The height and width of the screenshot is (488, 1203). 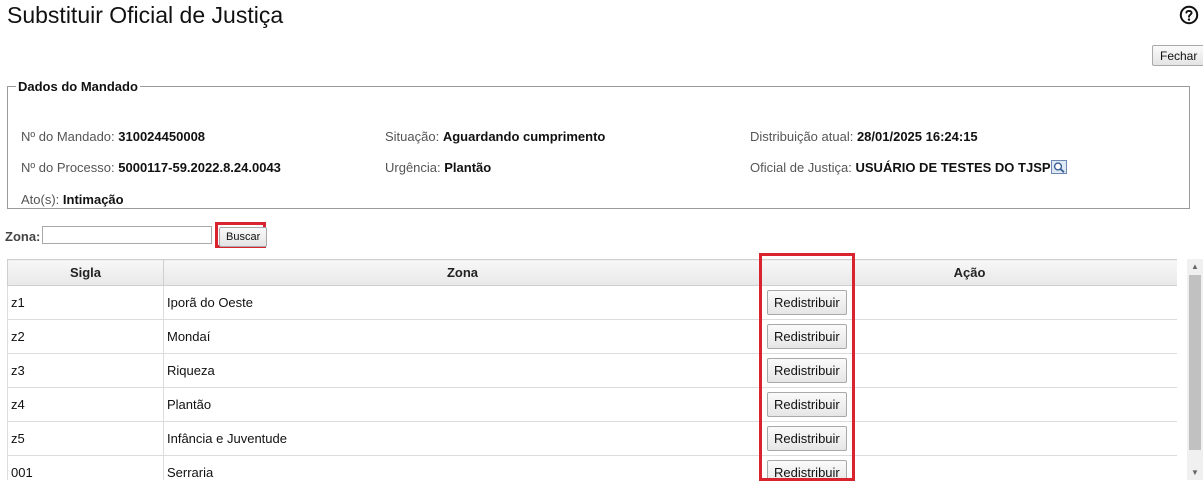 What do you see at coordinates (1195, 473) in the screenshot?
I see `scroll-down-arrow-icon: ▼` at bounding box center [1195, 473].